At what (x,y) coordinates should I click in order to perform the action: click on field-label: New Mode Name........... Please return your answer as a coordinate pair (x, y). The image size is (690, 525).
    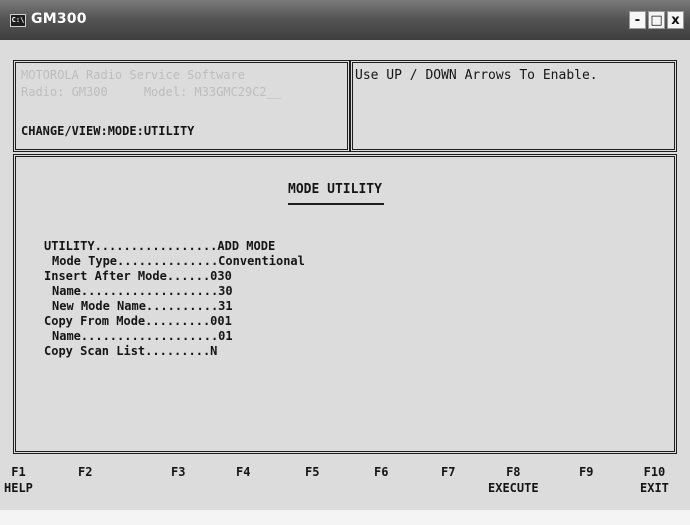
    Looking at the image, I should click on (135, 306).